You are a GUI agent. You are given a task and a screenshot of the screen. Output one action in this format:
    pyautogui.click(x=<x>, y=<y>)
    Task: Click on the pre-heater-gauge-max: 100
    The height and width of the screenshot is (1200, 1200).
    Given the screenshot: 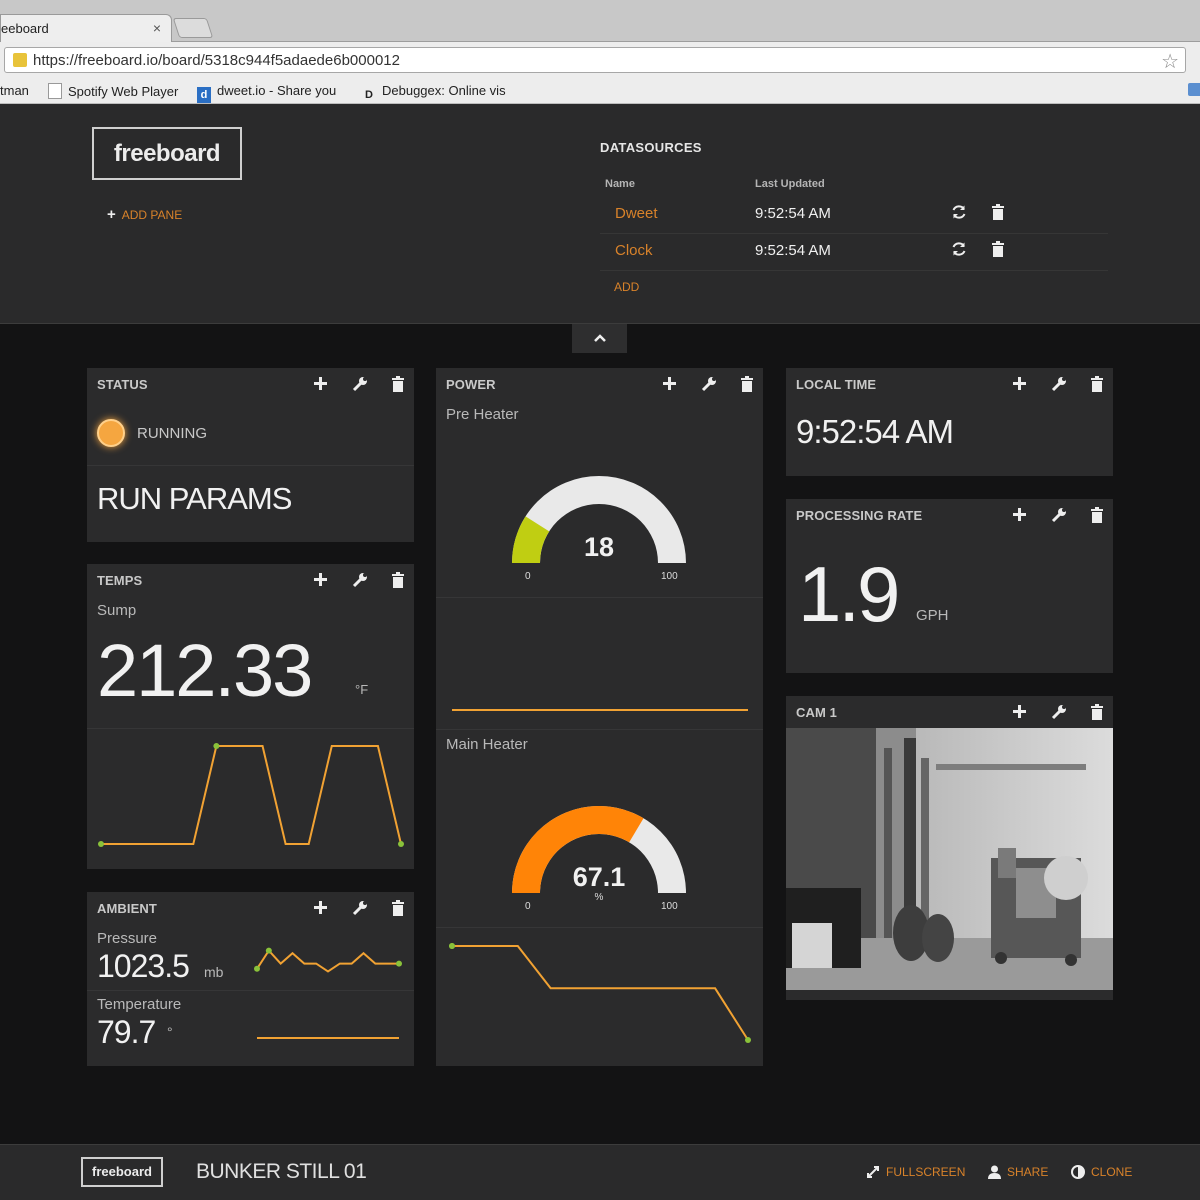 What is the action you would take?
    pyautogui.click(x=669, y=576)
    